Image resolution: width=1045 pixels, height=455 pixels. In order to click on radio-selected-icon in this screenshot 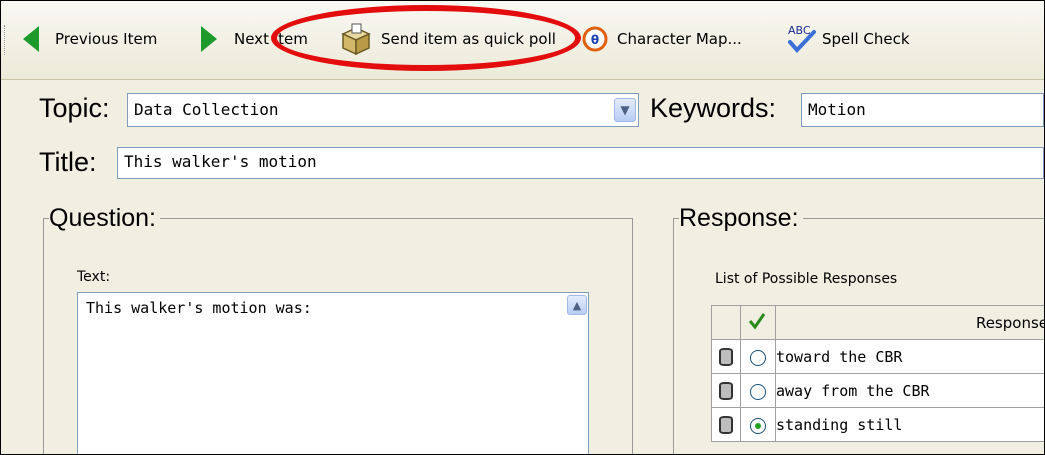, I will do `click(758, 425)`.